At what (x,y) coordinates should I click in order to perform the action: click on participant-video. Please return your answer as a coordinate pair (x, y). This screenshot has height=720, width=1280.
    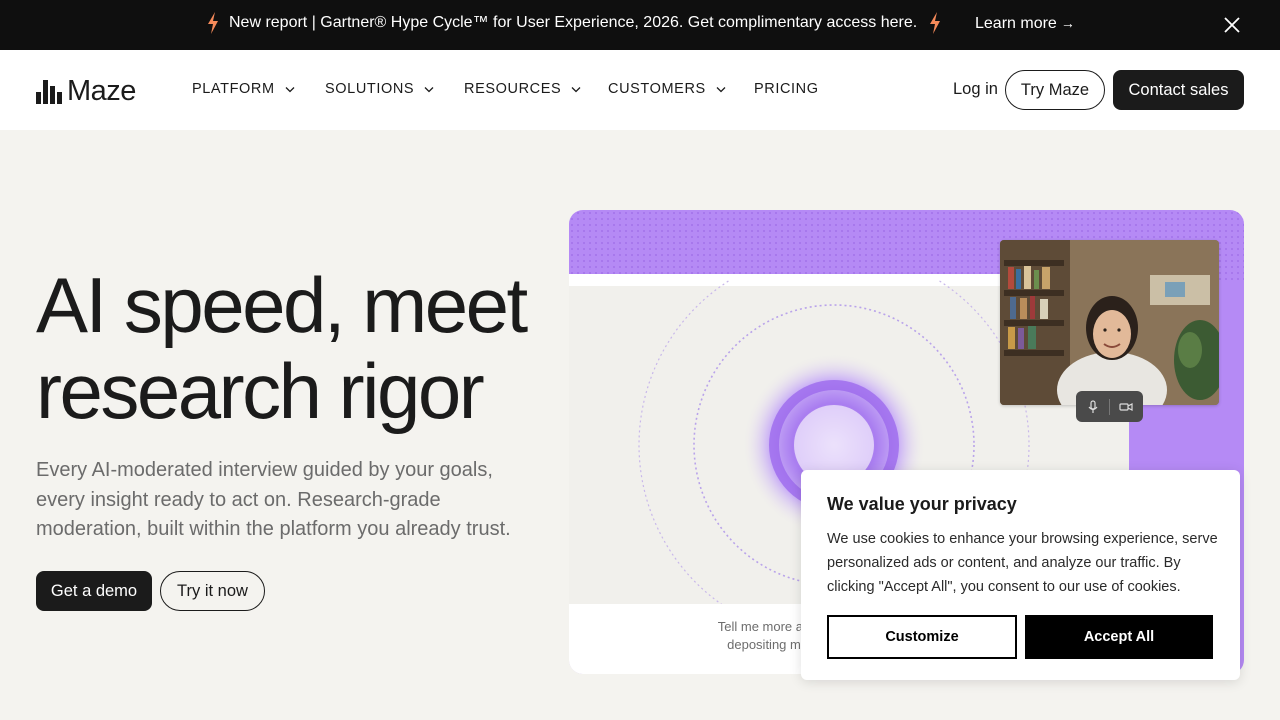
    Looking at the image, I should click on (1109, 322).